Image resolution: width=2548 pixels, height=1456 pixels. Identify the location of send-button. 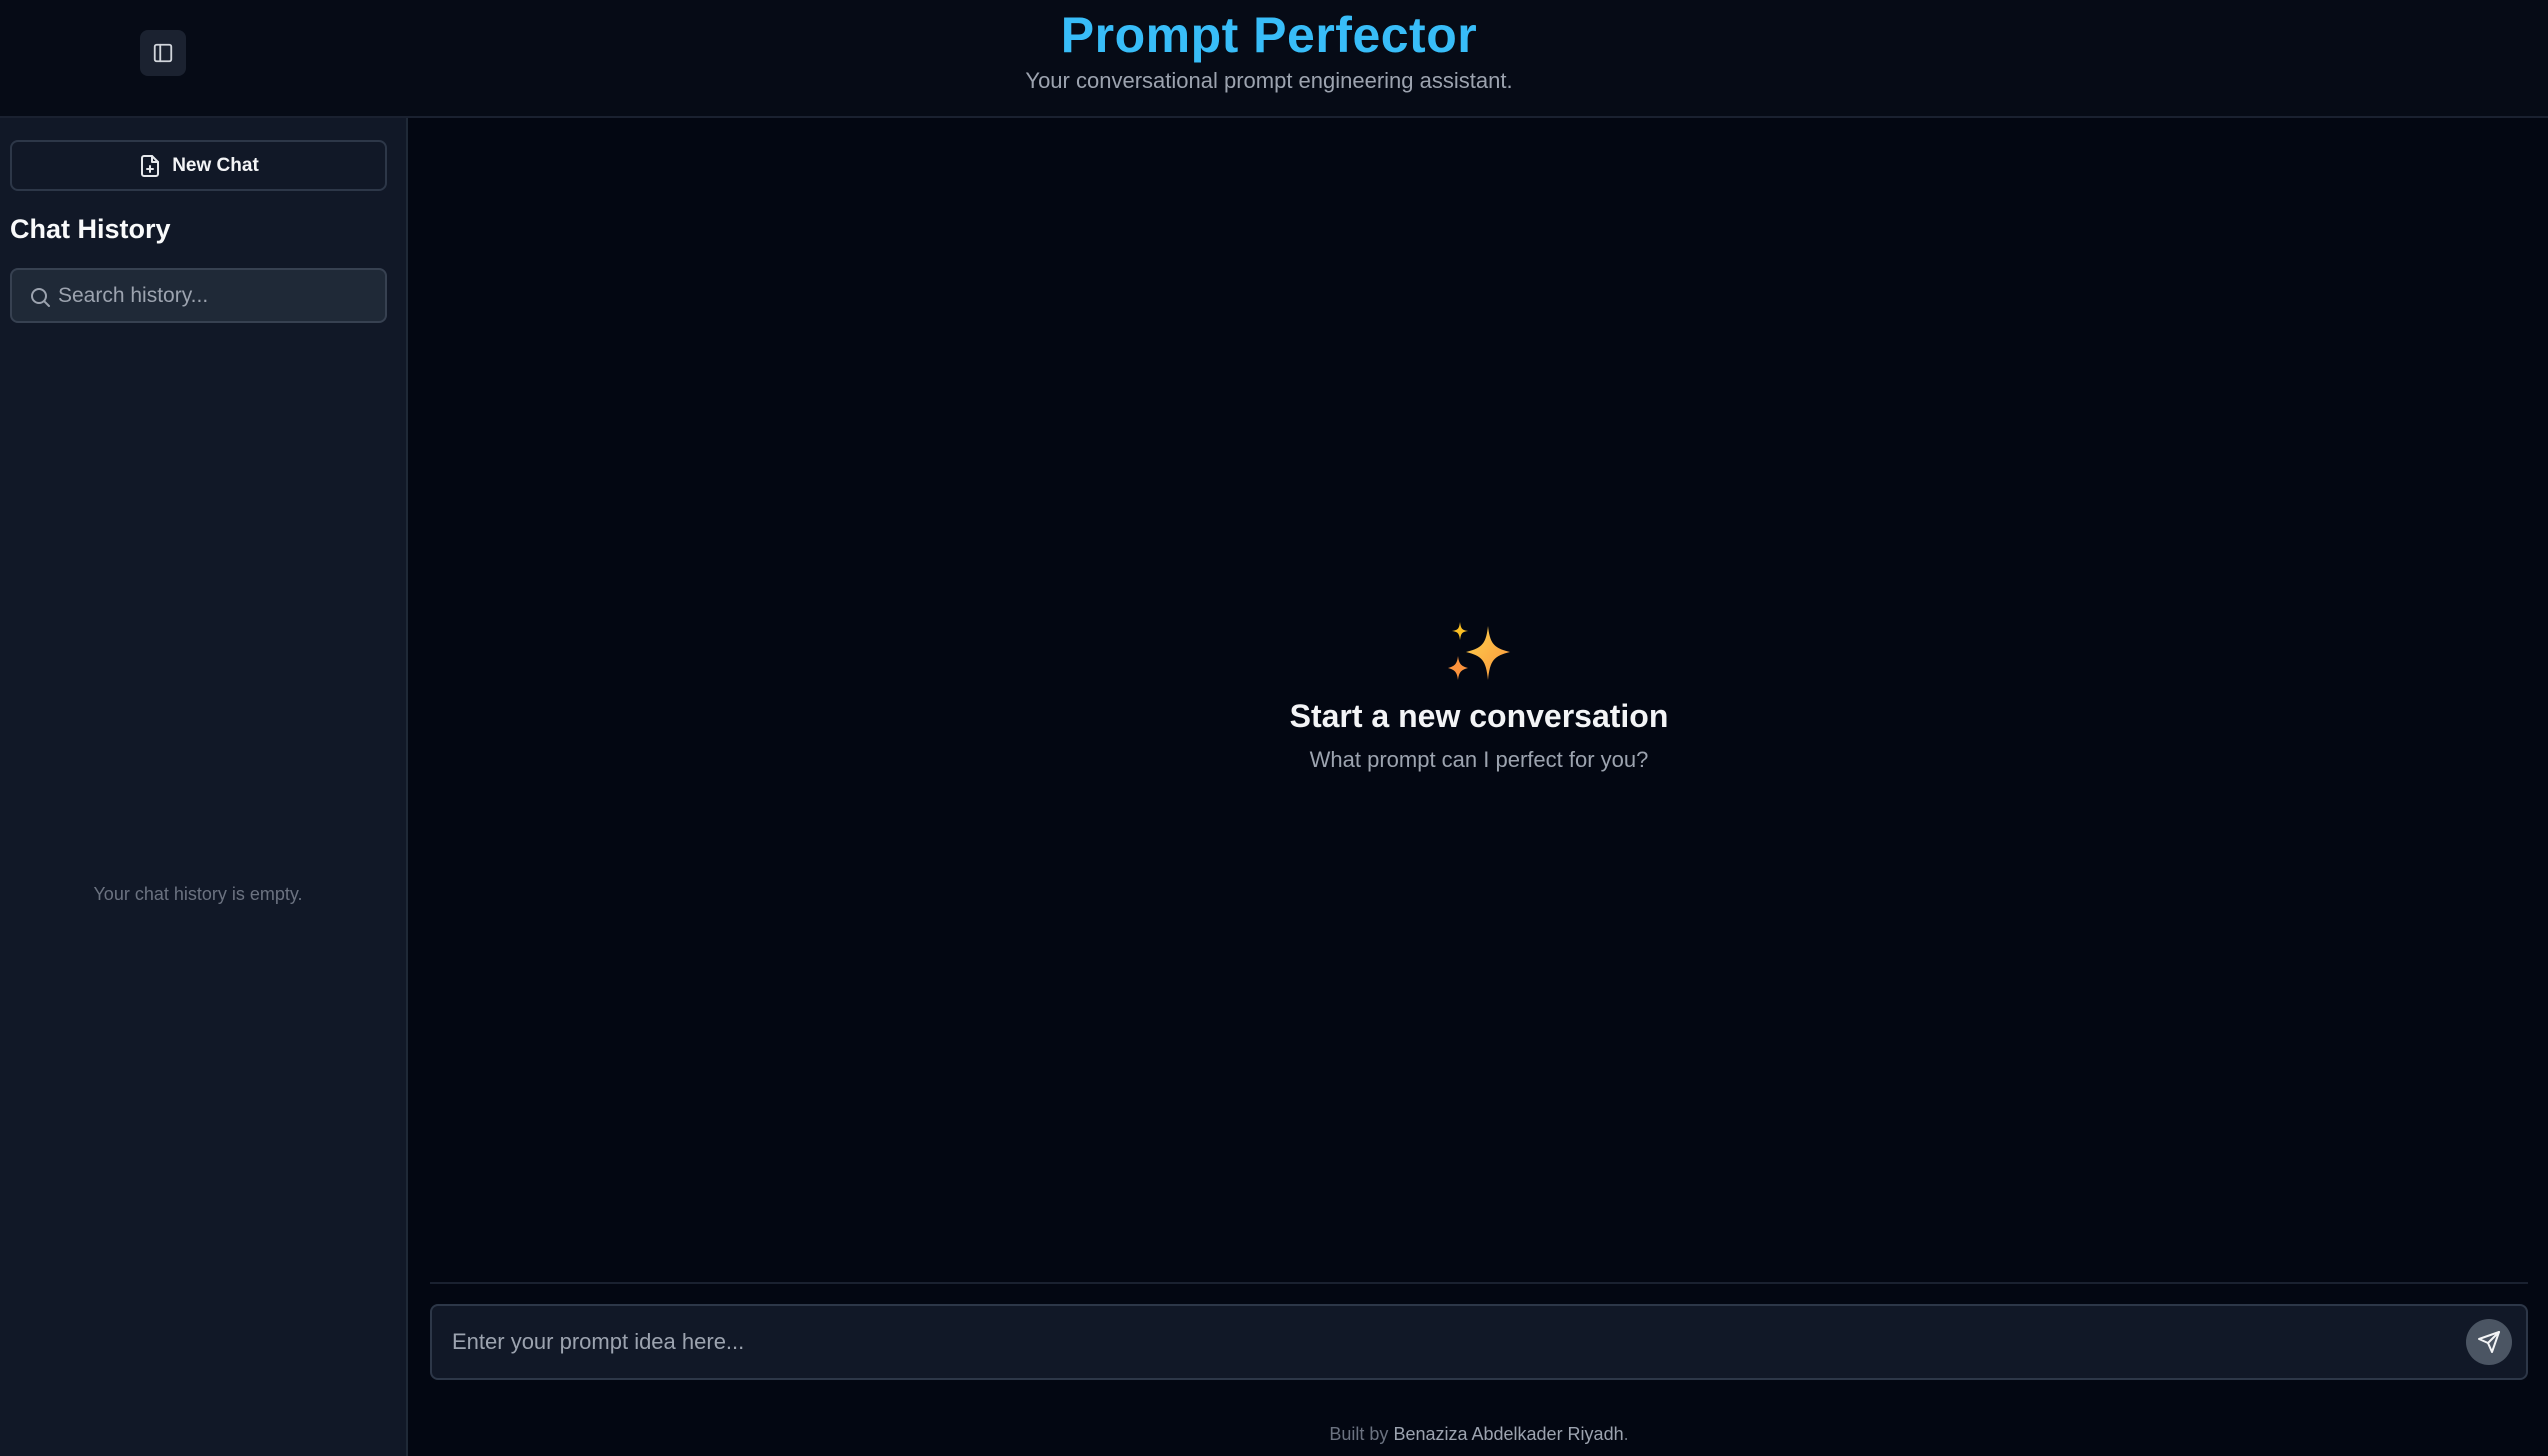
(2489, 1342).